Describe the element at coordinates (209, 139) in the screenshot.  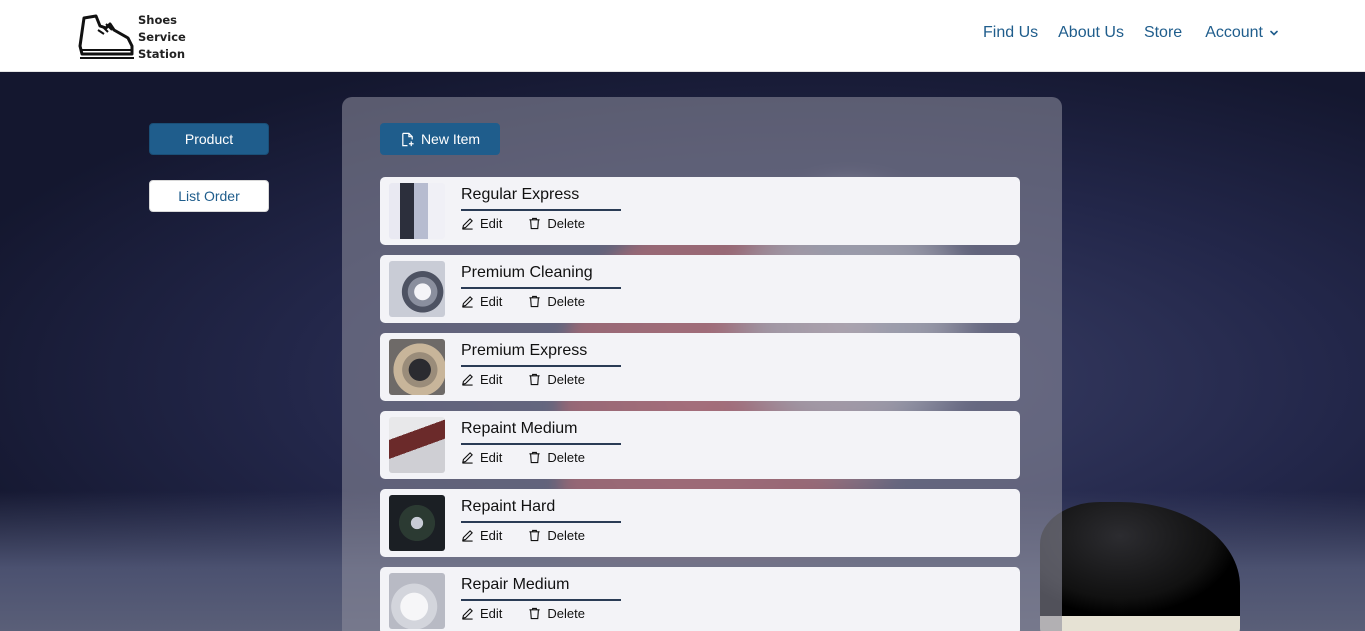
I see `product-button: Product` at that location.